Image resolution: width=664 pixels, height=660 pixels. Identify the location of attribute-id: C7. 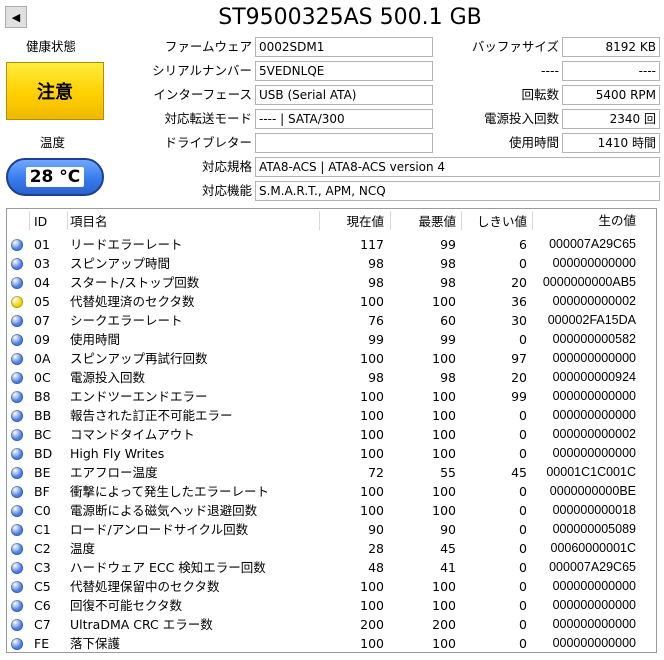
(42, 624).